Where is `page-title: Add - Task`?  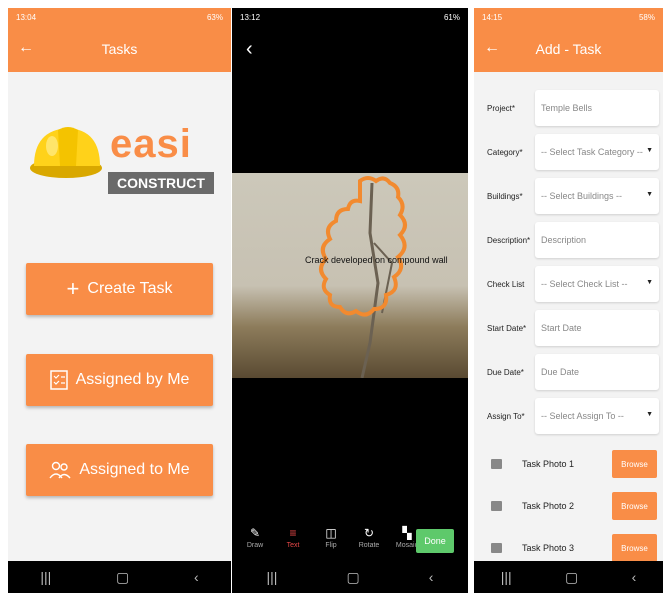
page-title: Add - Task is located at coordinates (568, 49).